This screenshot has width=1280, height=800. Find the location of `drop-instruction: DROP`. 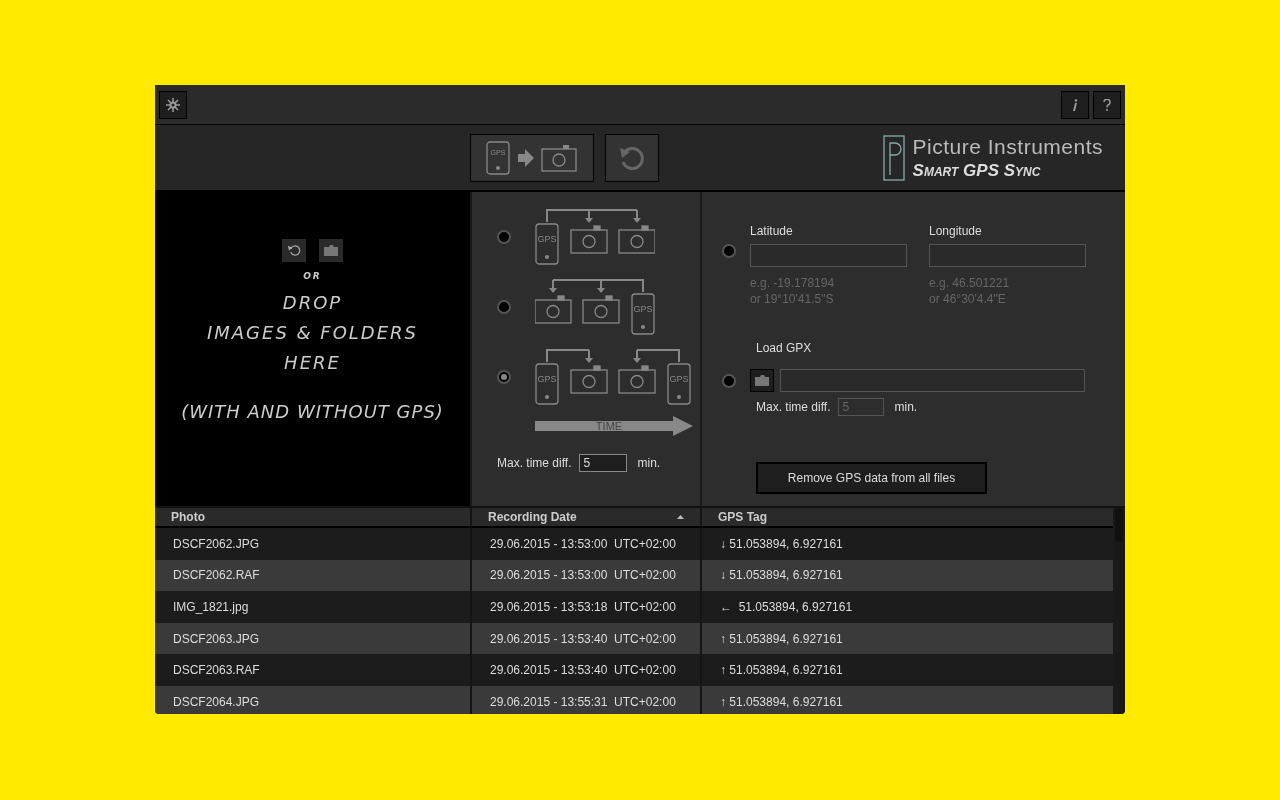

drop-instruction: DROP is located at coordinates (312, 302).